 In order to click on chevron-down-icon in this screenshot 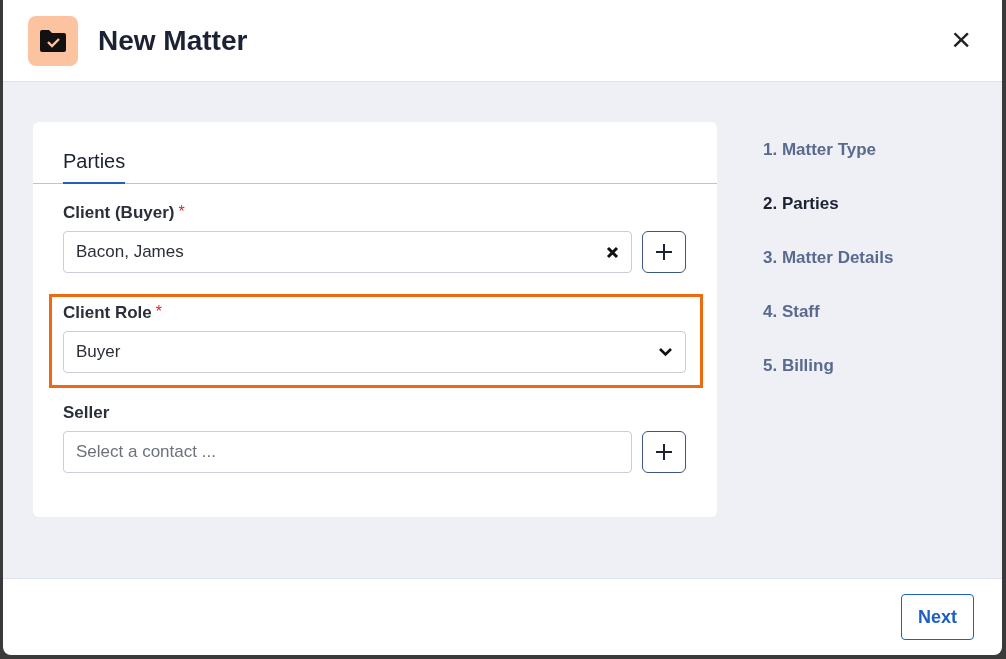, I will do `click(665, 352)`.